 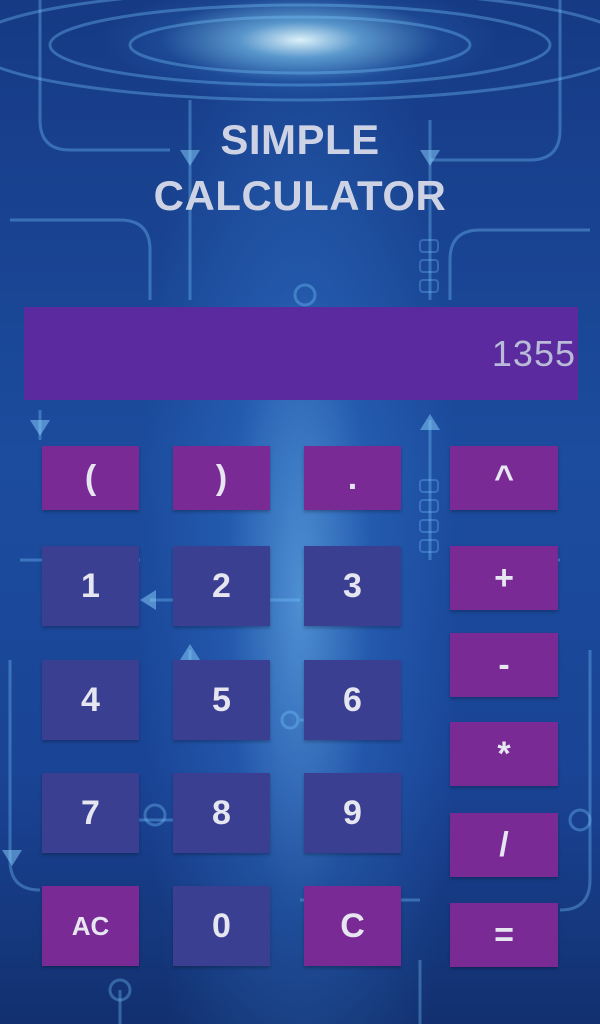 I want to click on decimal-point-button: ., so click(x=352, y=478).